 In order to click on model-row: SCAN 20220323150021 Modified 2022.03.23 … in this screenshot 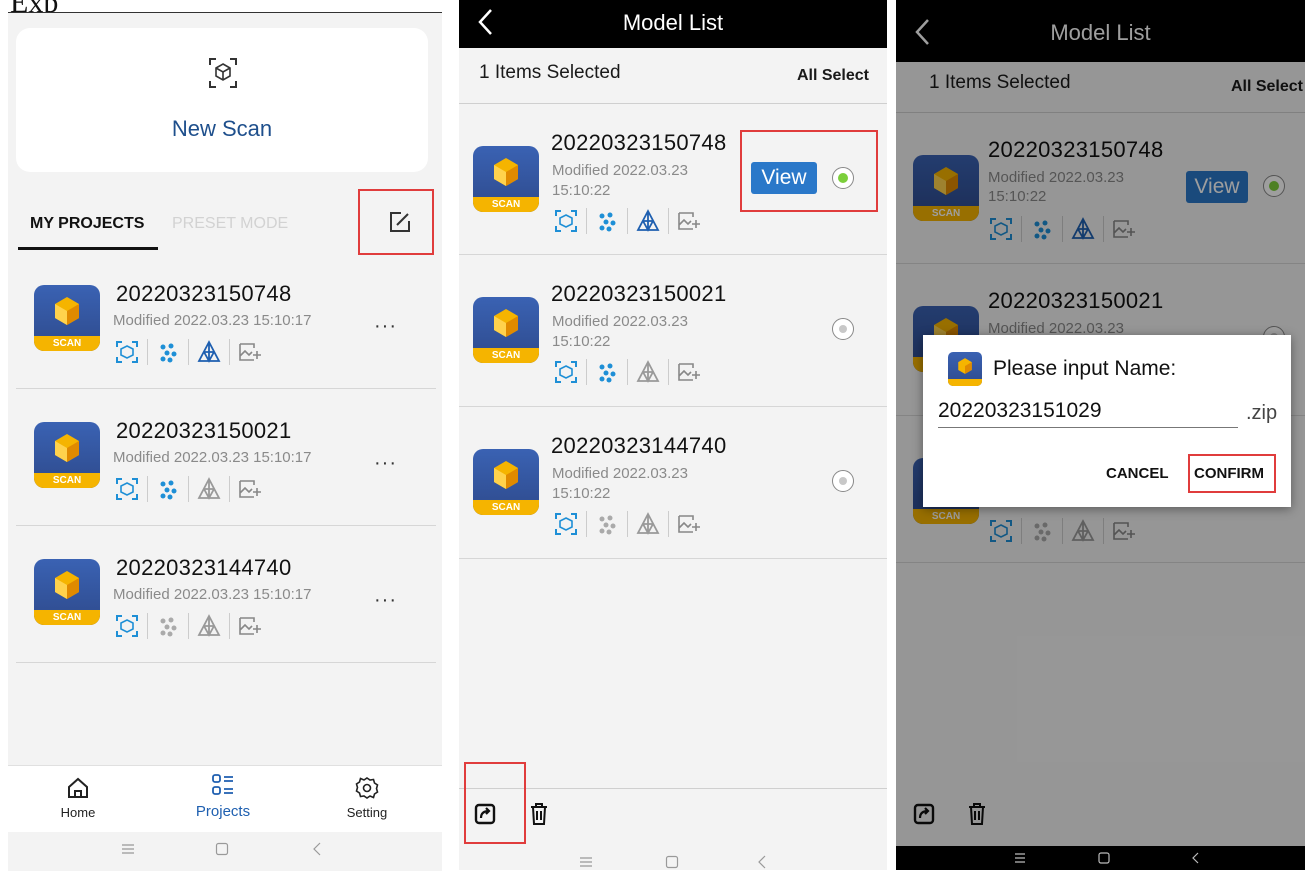, I will do `click(673, 331)`.